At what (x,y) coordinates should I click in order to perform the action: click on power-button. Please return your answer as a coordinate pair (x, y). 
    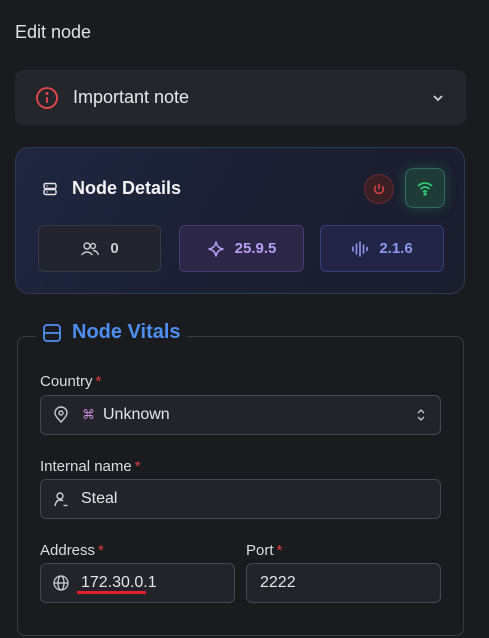
    Looking at the image, I should click on (379, 189).